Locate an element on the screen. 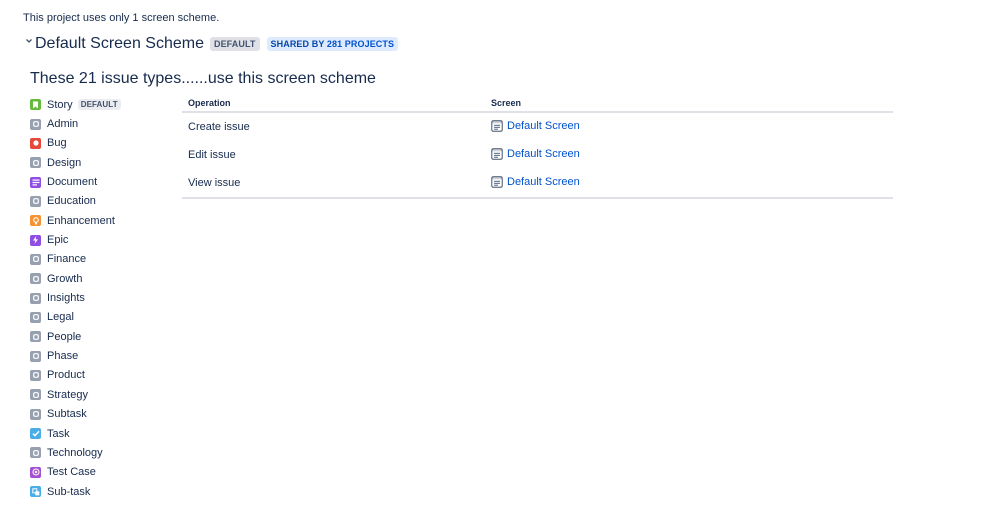 The image size is (999, 505). operation-column-header: Operation is located at coordinates (333, 103).